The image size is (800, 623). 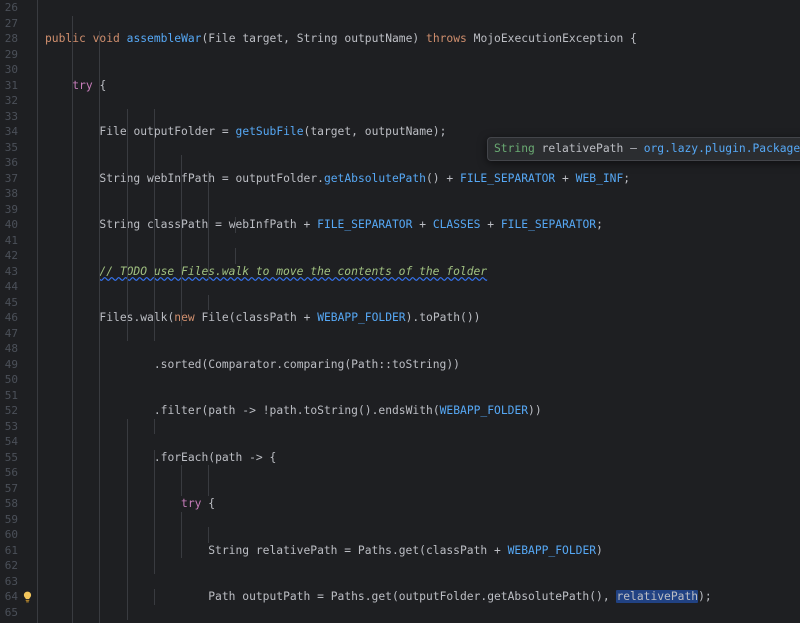 What do you see at coordinates (19, 334) in the screenshot?
I see `gutter-line: 47` at bounding box center [19, 334].